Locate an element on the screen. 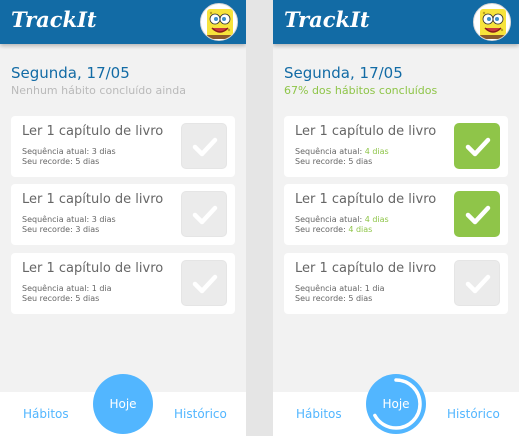 The height and width of the screenshot is (436, 519). record-sequence: Seu recorde: 3 dias is located at coordinates (60, 229).